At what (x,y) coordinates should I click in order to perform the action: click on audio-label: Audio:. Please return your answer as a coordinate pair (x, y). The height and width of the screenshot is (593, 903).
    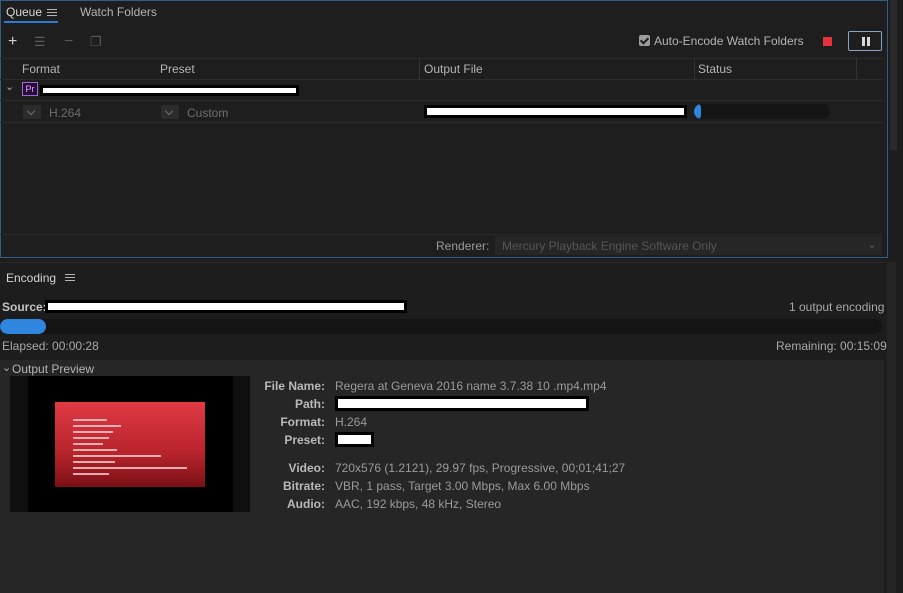
    Looking at the image, I should click on (306, 504).